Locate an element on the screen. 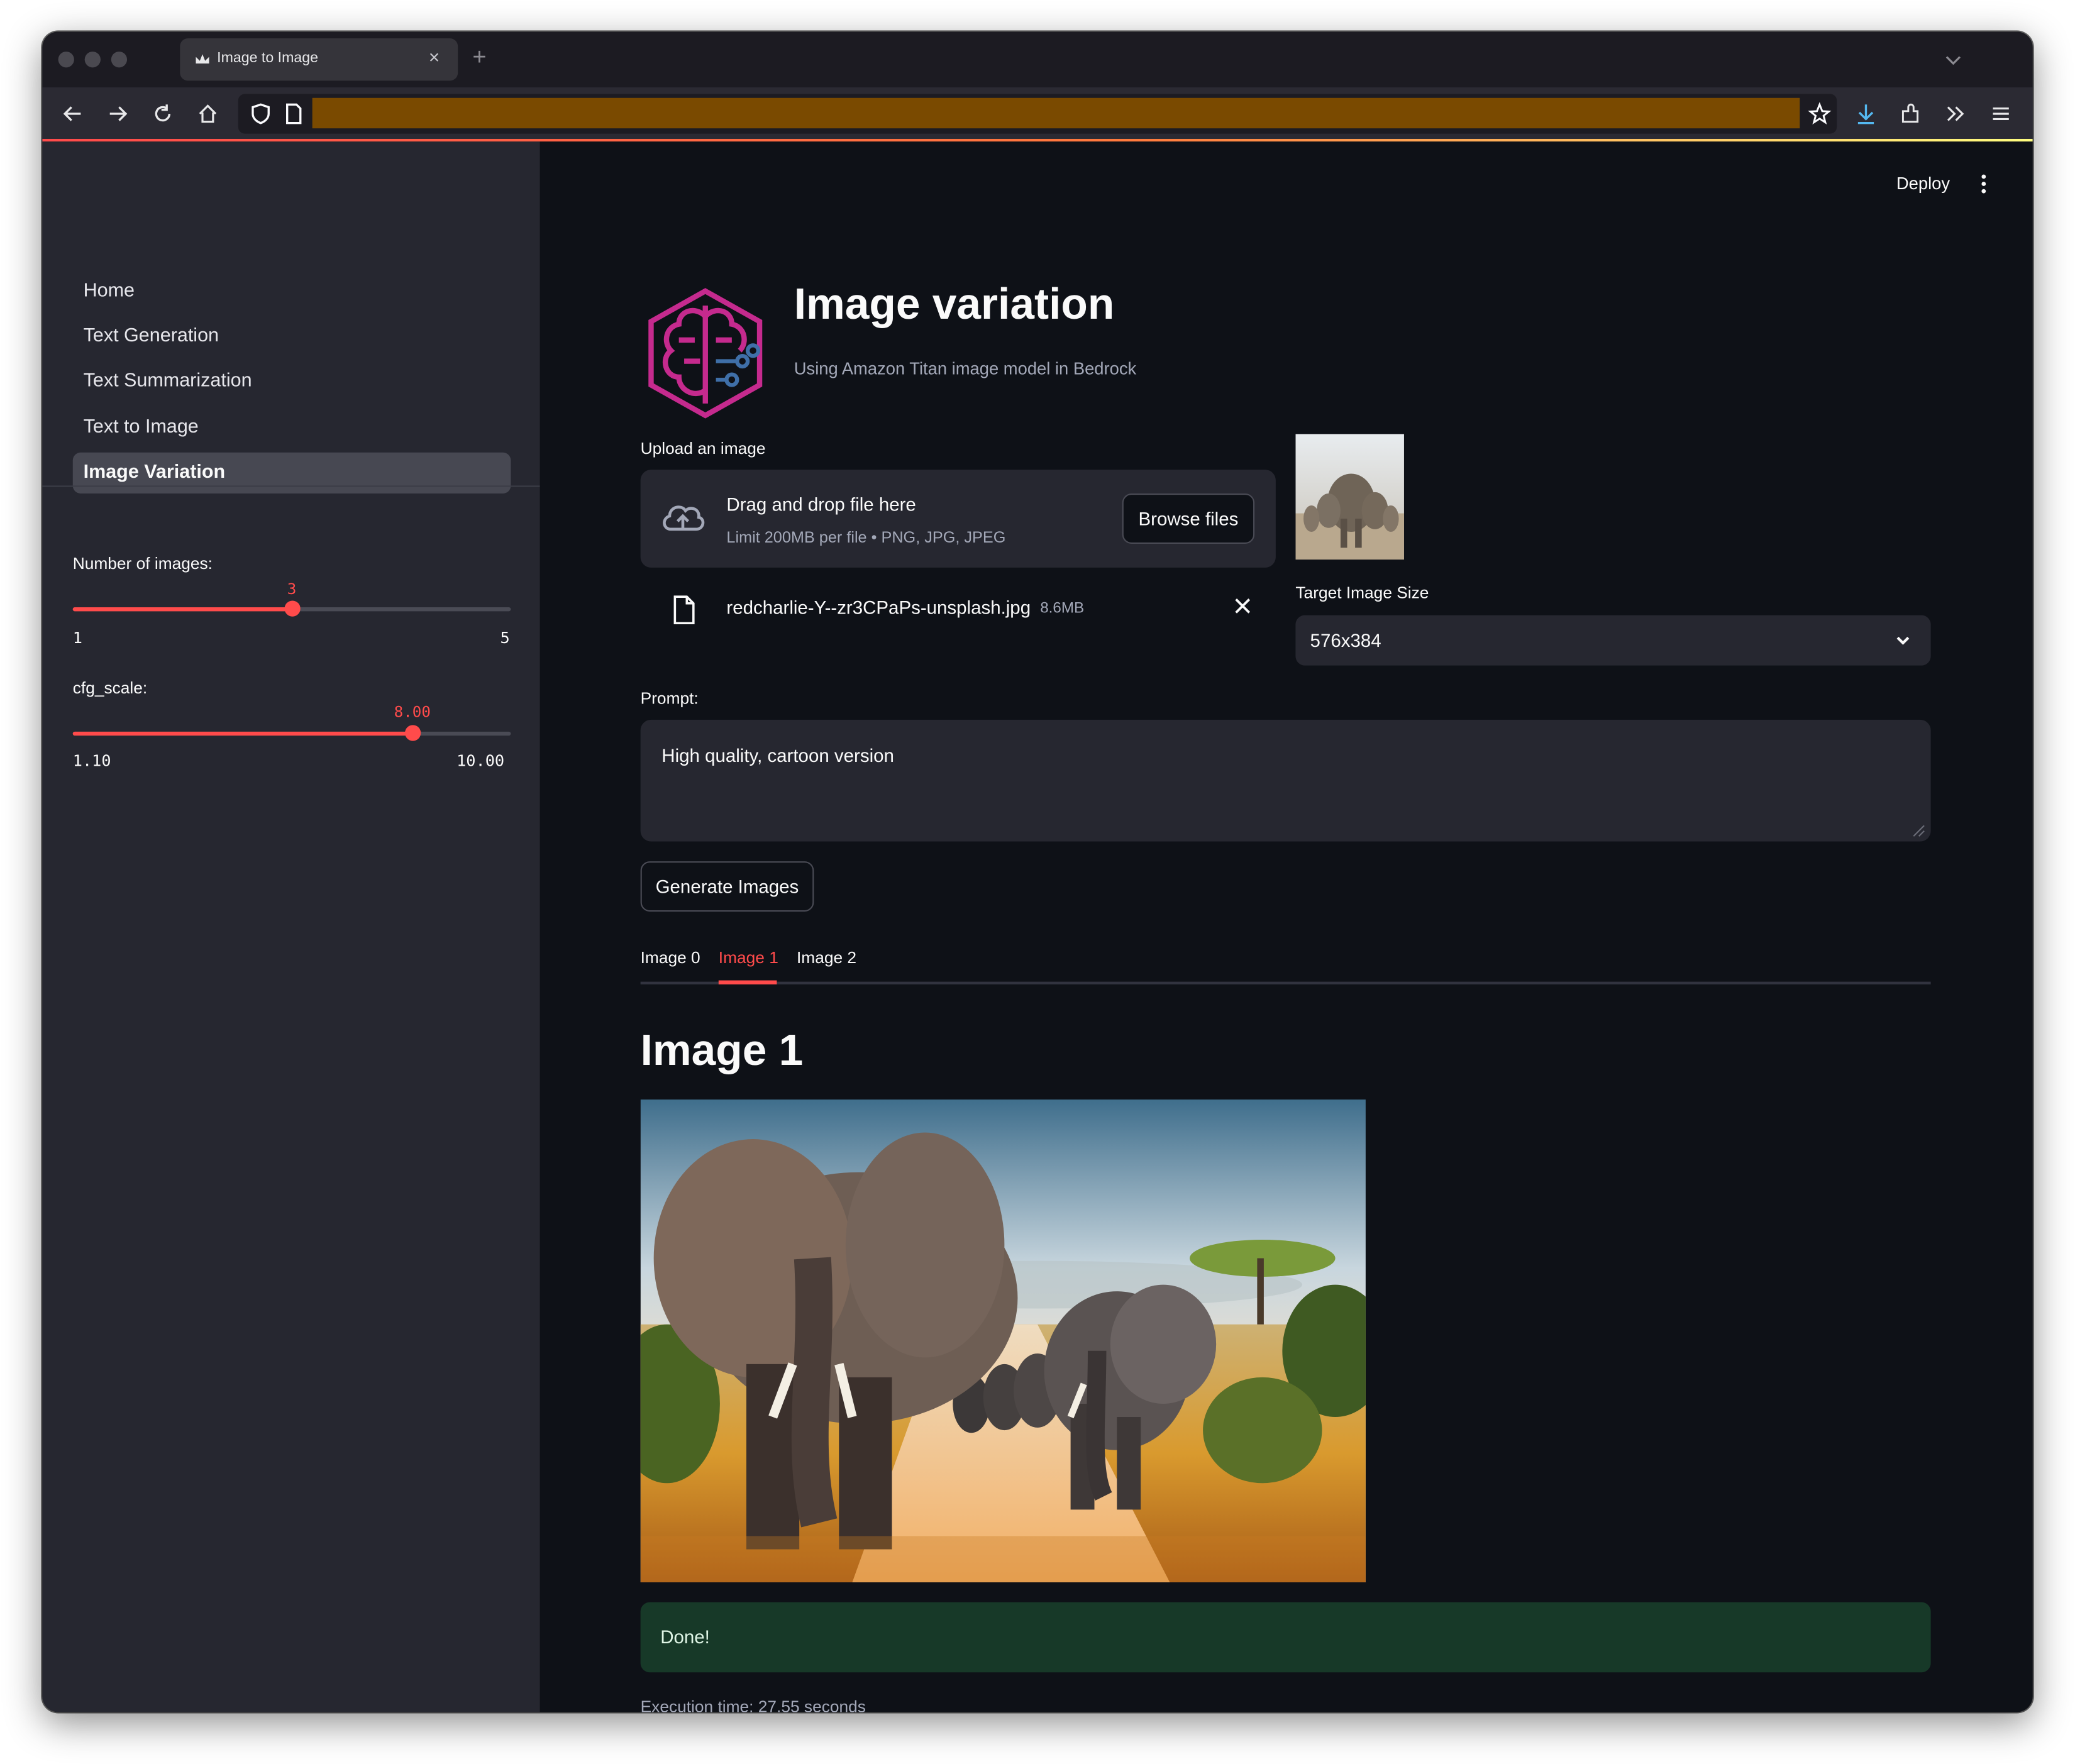 This screenshot has height=1764, width=2075. dropzone-title: Drag and drop file here is located at coordinates (821, 504).